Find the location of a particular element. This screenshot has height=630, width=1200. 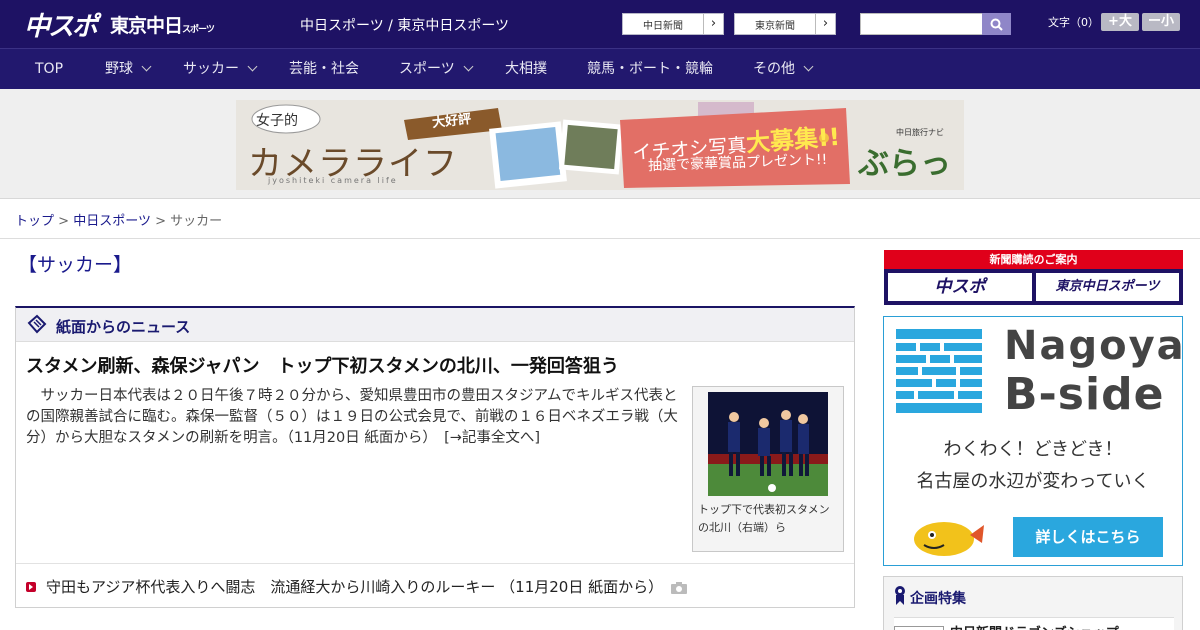

text-size-label: 文字（0） is located at coordinates (1073, 22).